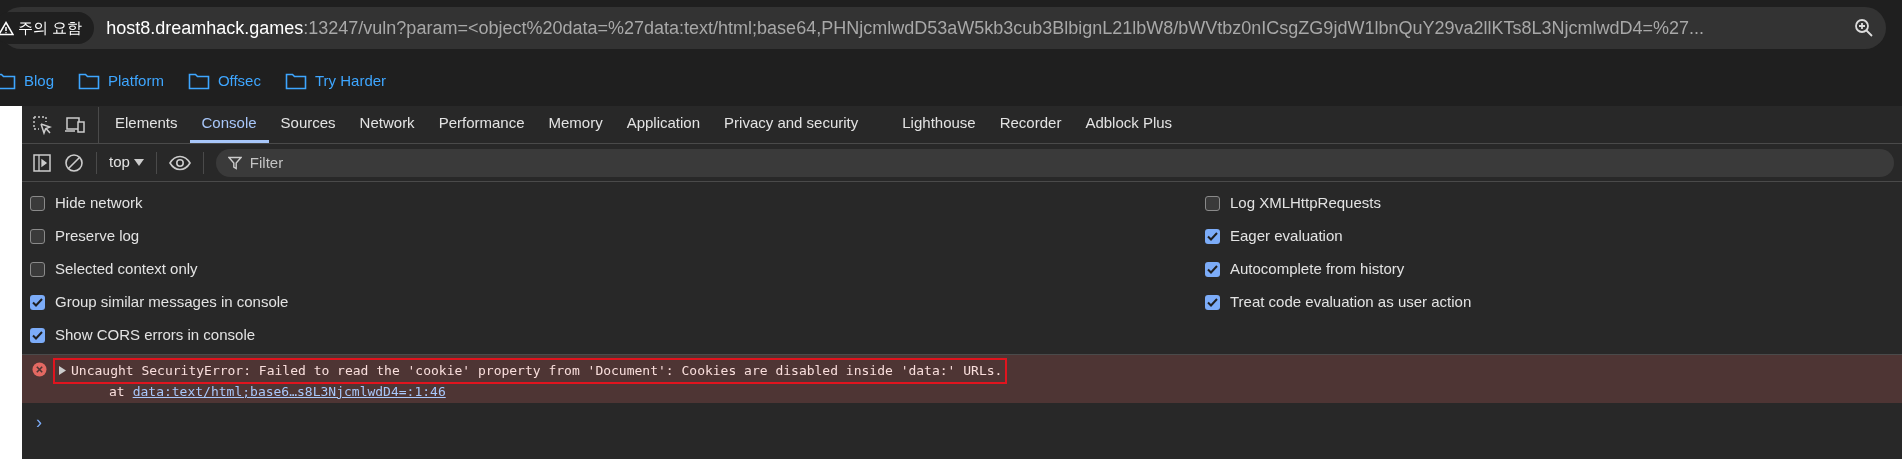 Image resolution: width=1902 pixels, height=459 pixels. What do you see at coordinates (335, 81) in the screenshot?
I see `bookmark: Try Harder` at bounding box center [335, 81].